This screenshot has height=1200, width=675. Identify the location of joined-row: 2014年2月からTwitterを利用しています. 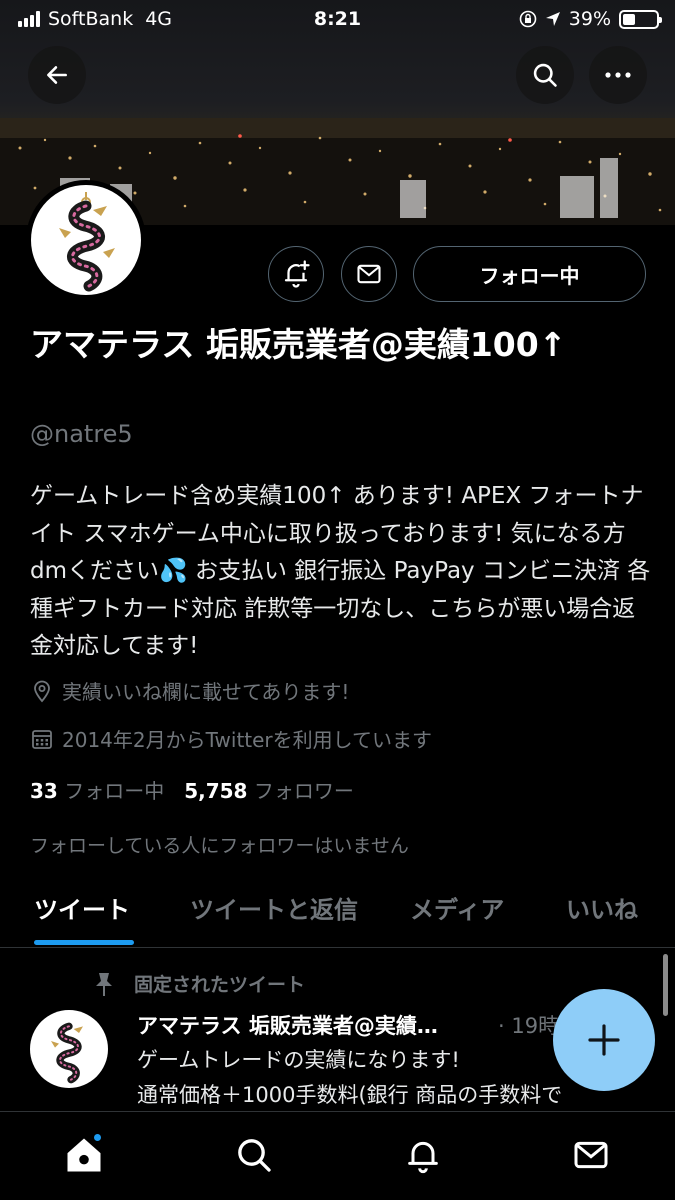
(231, 738).